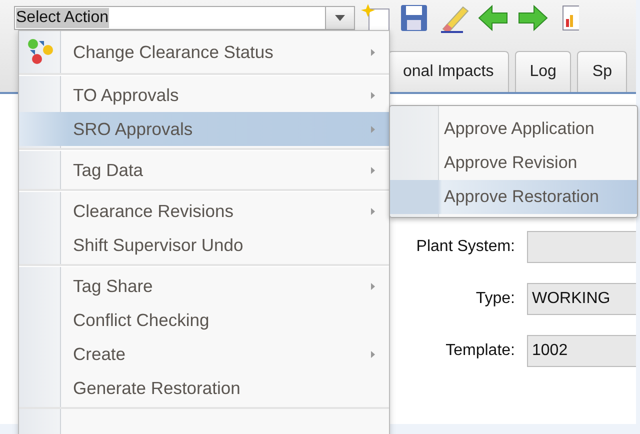 The width and height of the screenshot is (640, 434). I want to click on field-label: Type:, so click(494, 299).